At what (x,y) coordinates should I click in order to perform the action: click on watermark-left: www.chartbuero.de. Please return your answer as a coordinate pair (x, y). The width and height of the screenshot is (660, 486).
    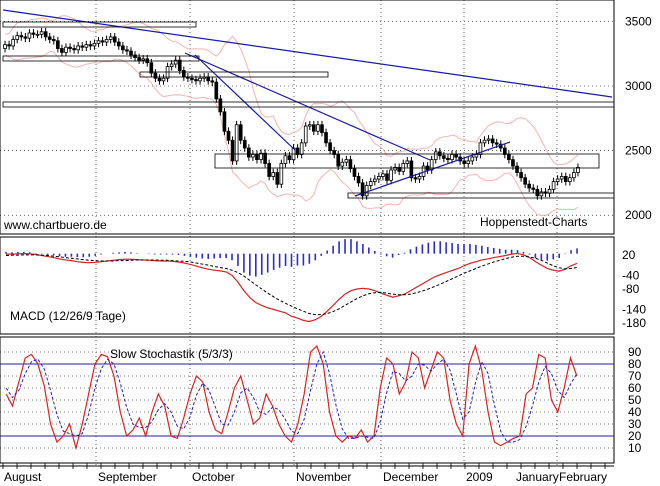
    Looking at the image, I should click on (55, 225).